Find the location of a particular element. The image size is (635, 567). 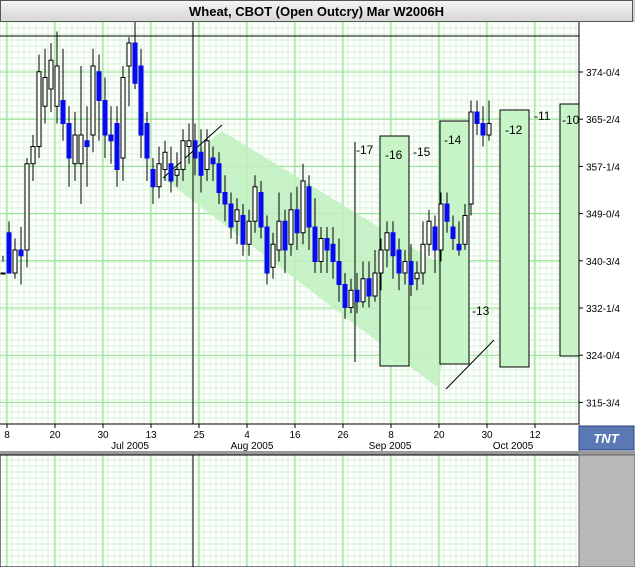

tnt-logo: TNT is located at coordinates (606, 438).